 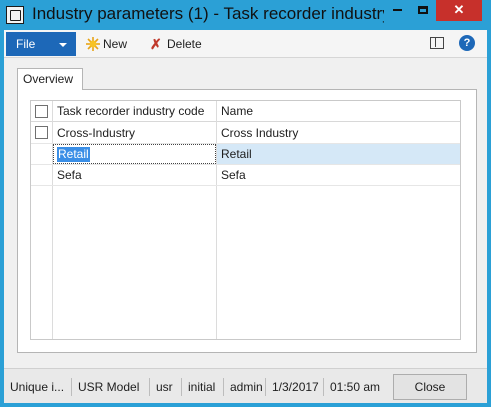 What do you see at coordinates (338, 154) in the screenshot?
I see `selected-row-highlight` at bounding box center [338, 154].